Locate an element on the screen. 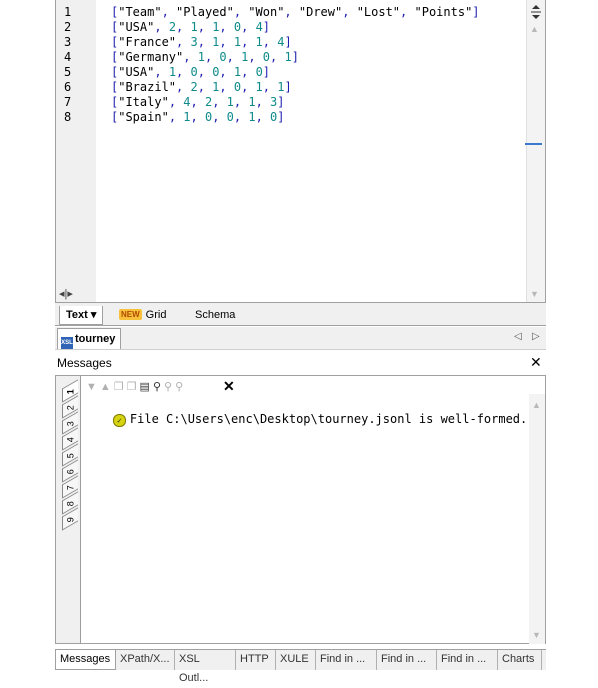  tab-schema-label: Schema is located at coordinates (215, 315).